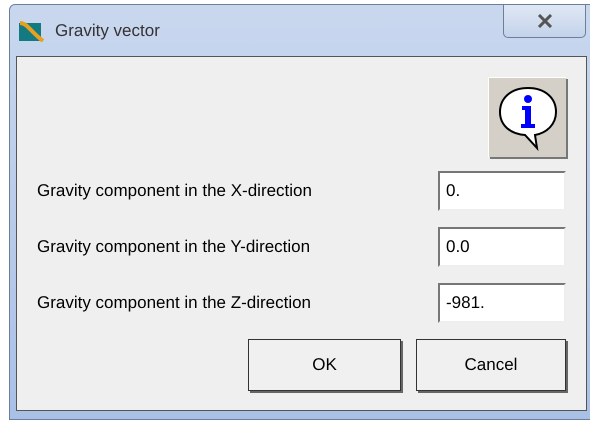  Describe the element at coordinates (491, 365) in the screenshot. I see `dialog-button: Cancel` at that location.